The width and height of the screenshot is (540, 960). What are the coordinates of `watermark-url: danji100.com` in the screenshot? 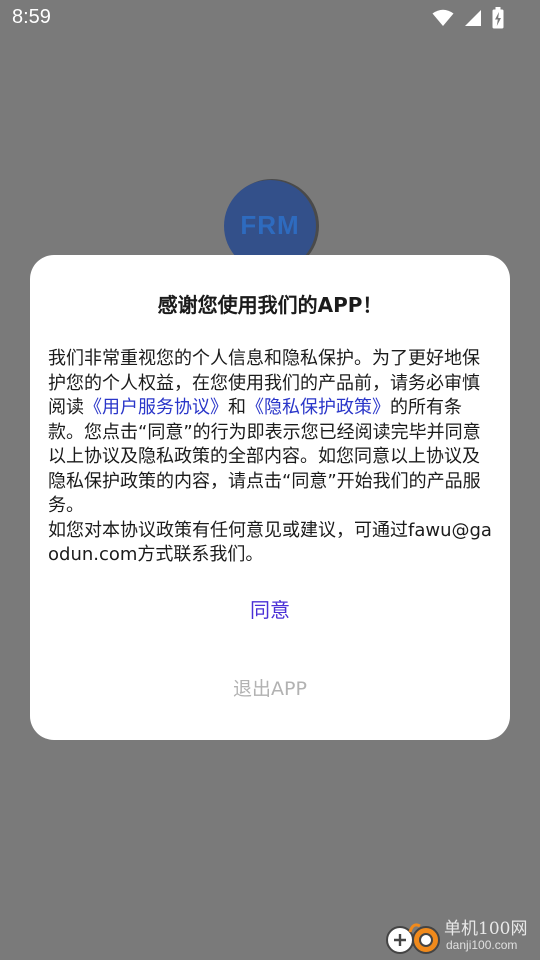 It's located at (482, 945).